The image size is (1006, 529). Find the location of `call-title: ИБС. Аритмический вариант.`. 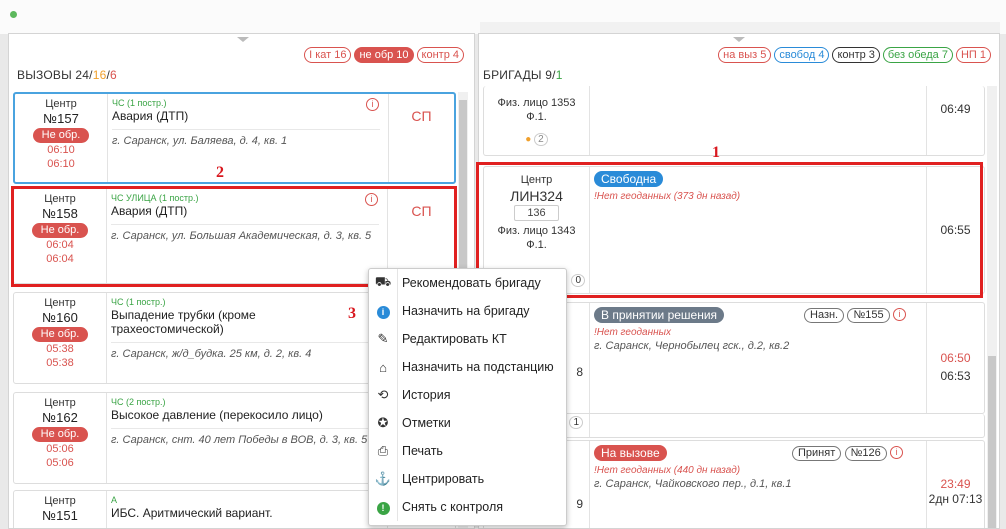

call-title: ИБС. Аритмический вариант. is located at coordinates (192, 513).